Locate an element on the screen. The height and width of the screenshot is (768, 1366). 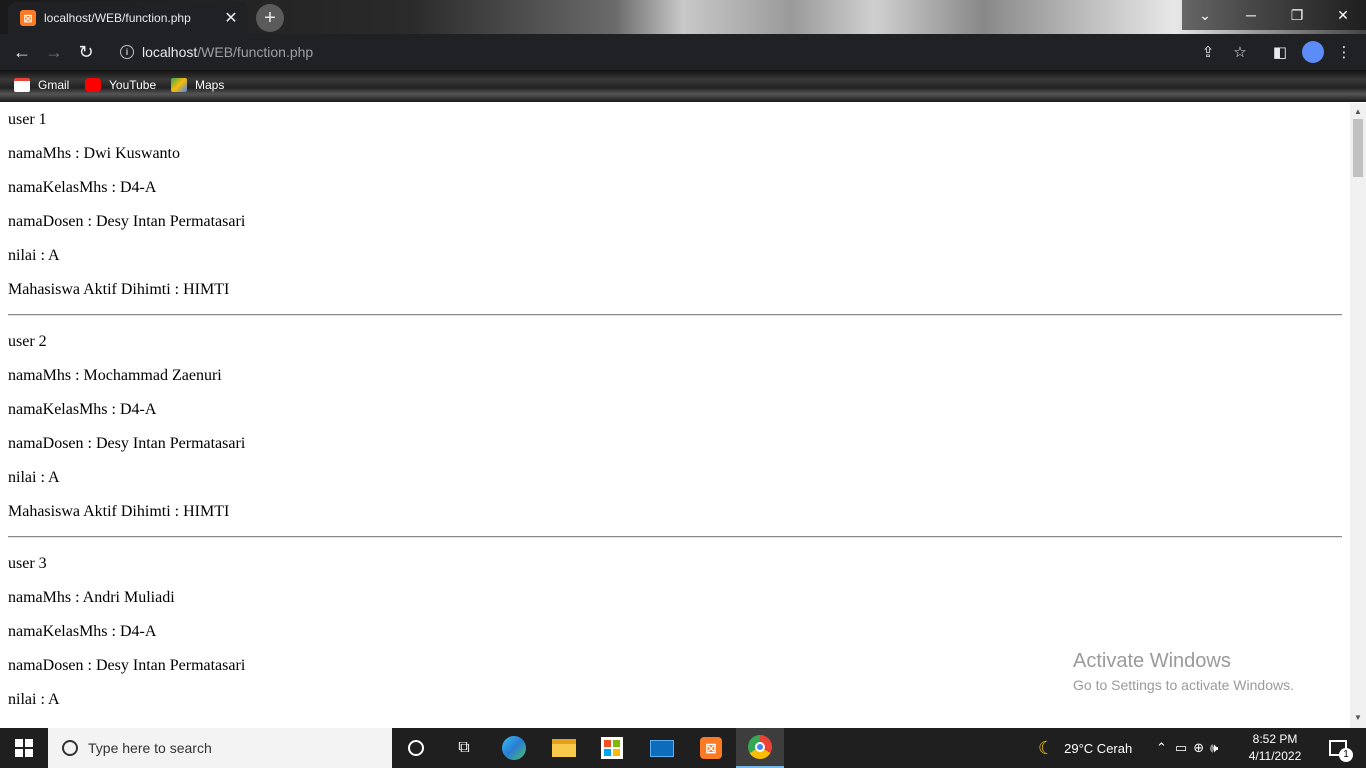
chrome-icon is located at coordinates (760, 747).